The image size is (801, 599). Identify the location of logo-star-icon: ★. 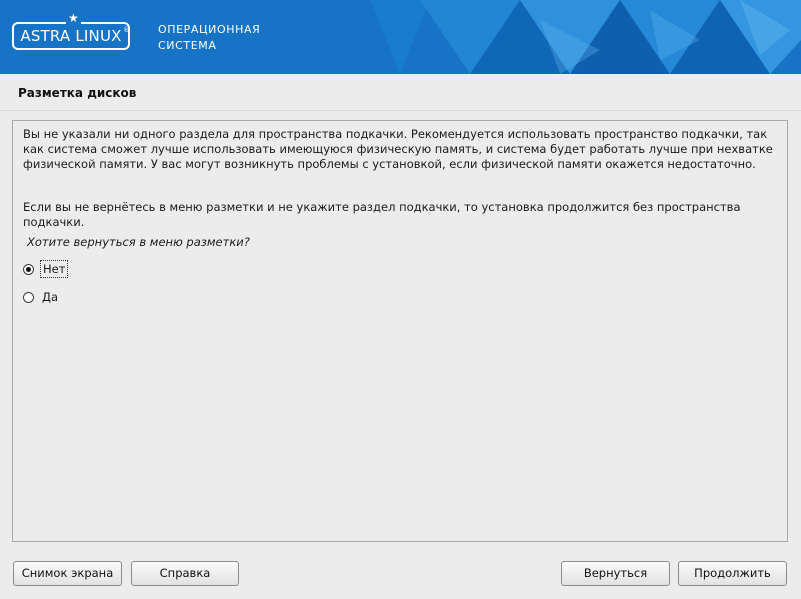
(73, 18).